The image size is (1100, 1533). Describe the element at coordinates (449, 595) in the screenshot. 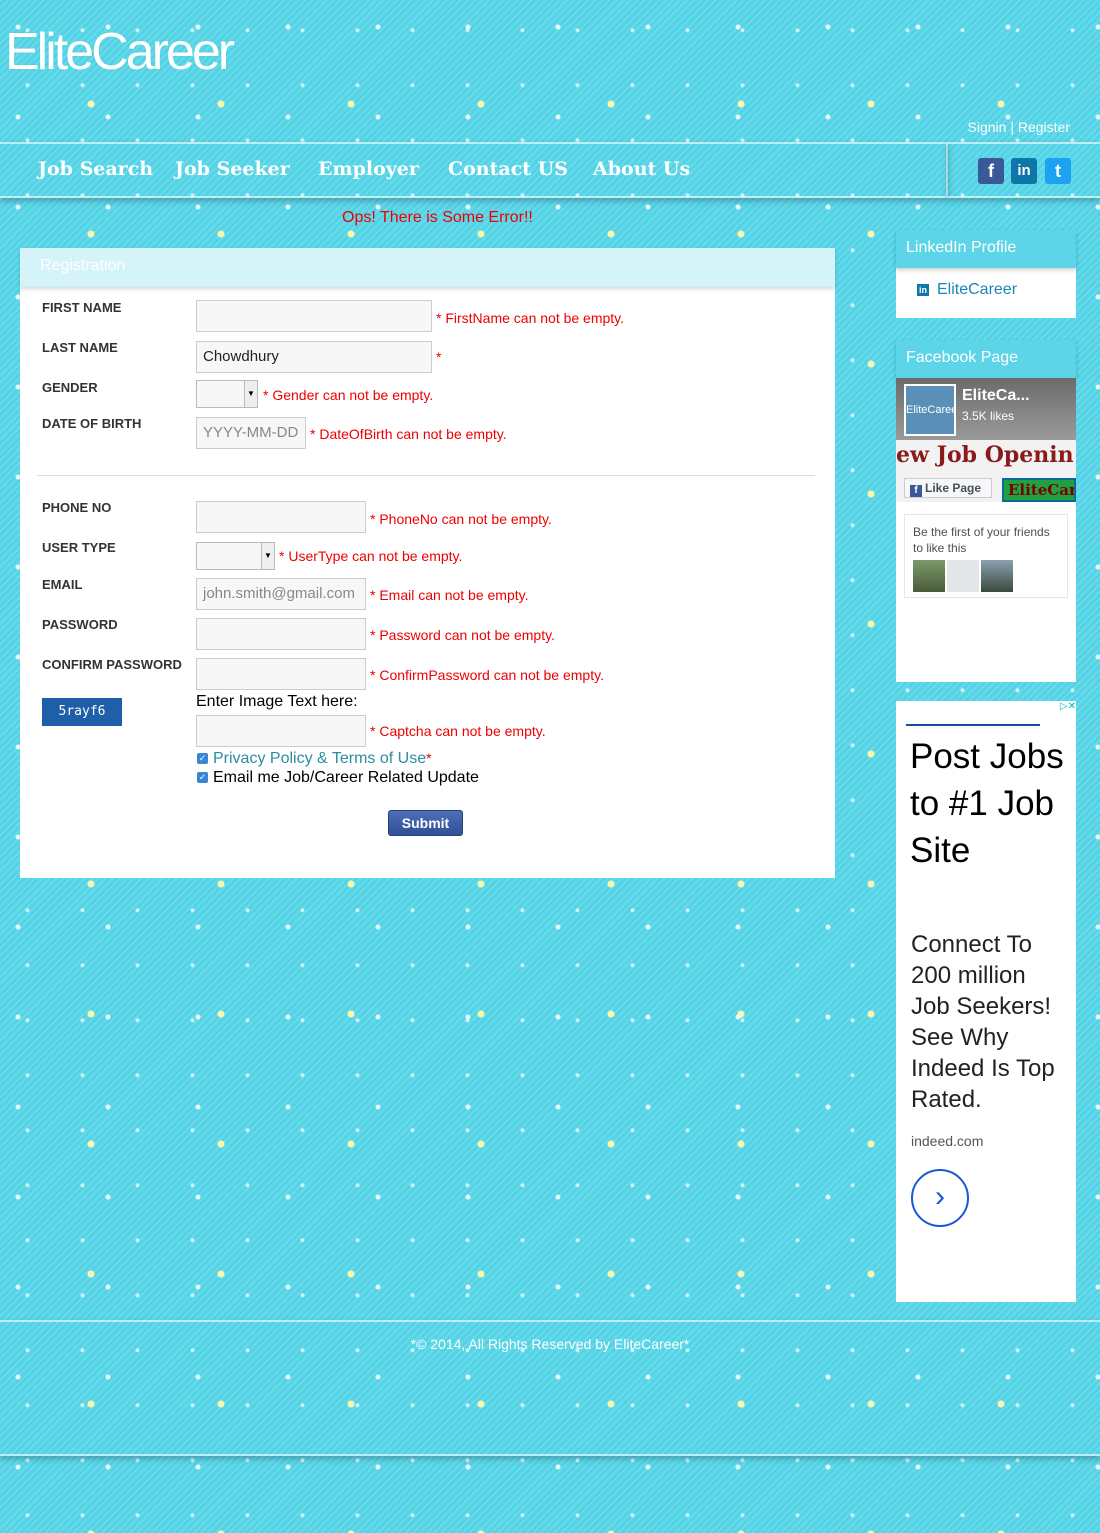

I see `email-error: * Email can not be empty.` at that location.